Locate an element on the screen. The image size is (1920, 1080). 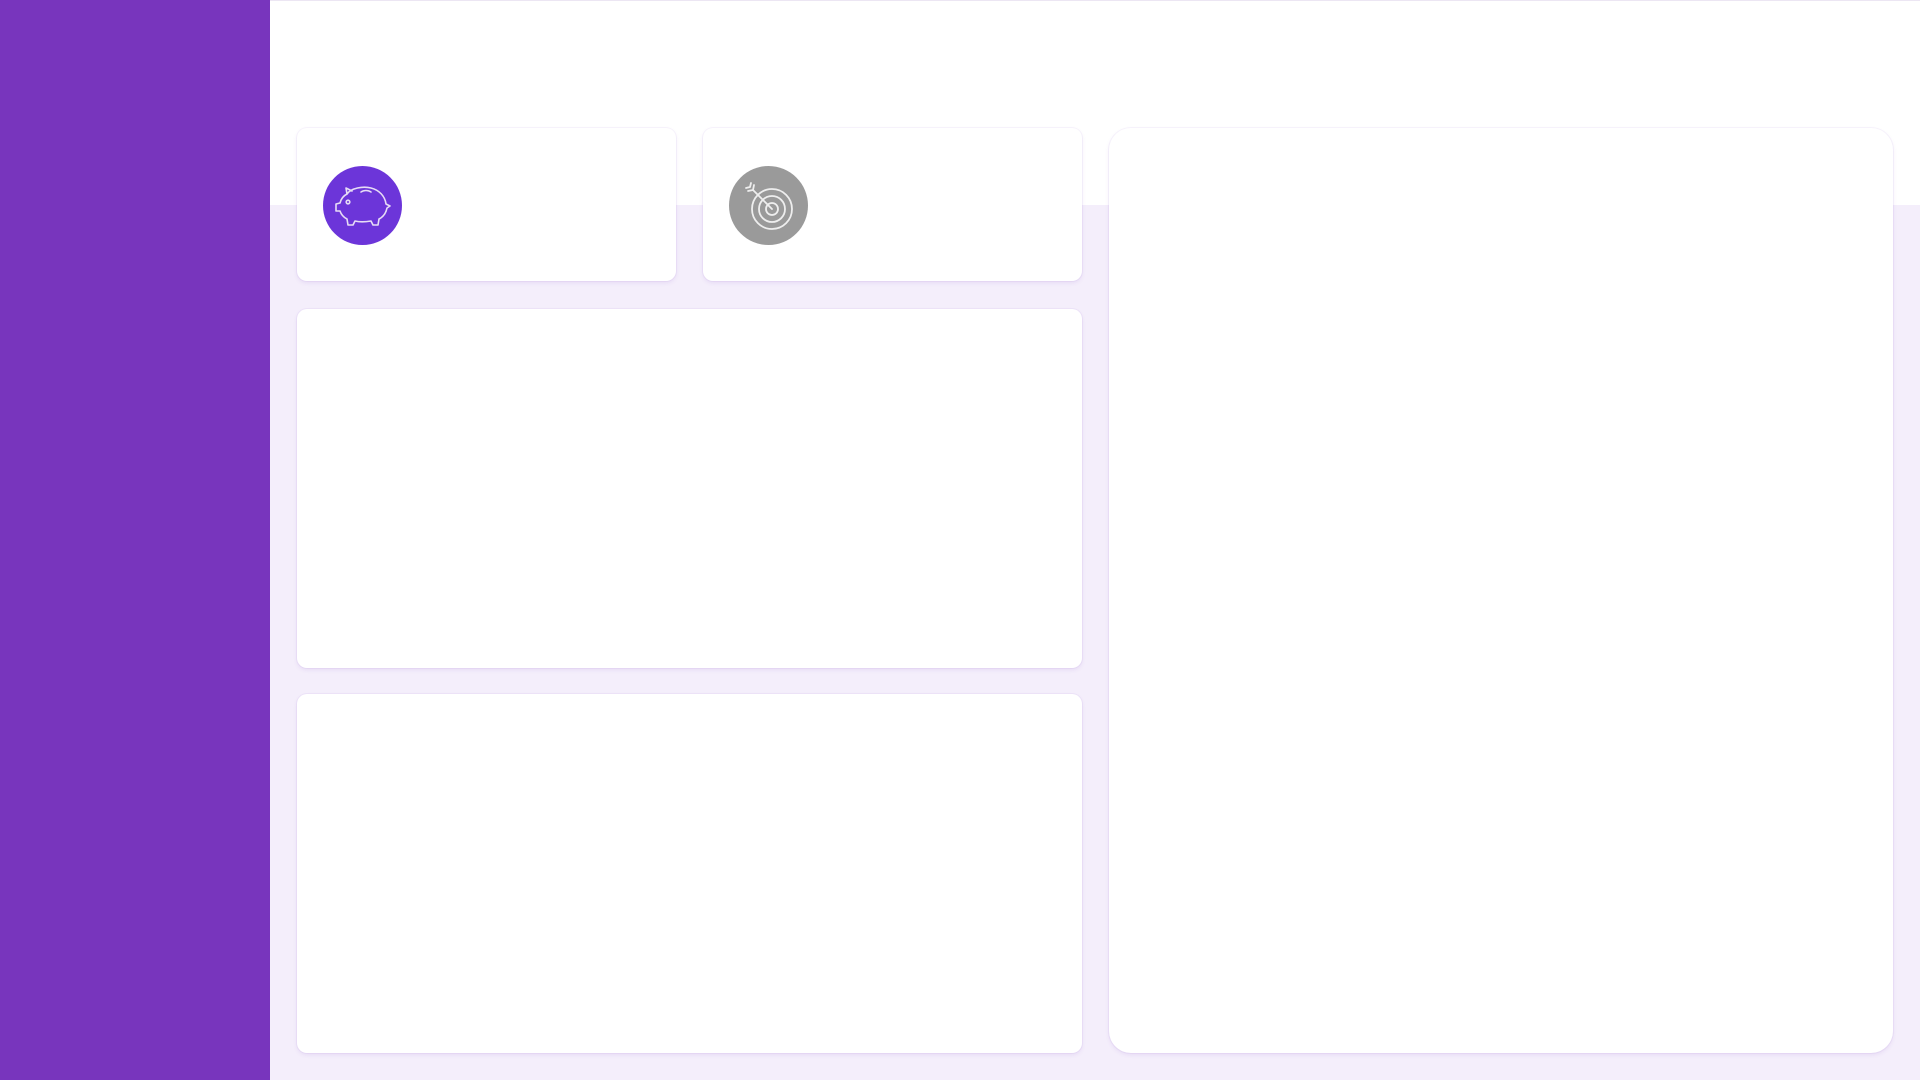
target-icon is located at coordinates (768, 205).